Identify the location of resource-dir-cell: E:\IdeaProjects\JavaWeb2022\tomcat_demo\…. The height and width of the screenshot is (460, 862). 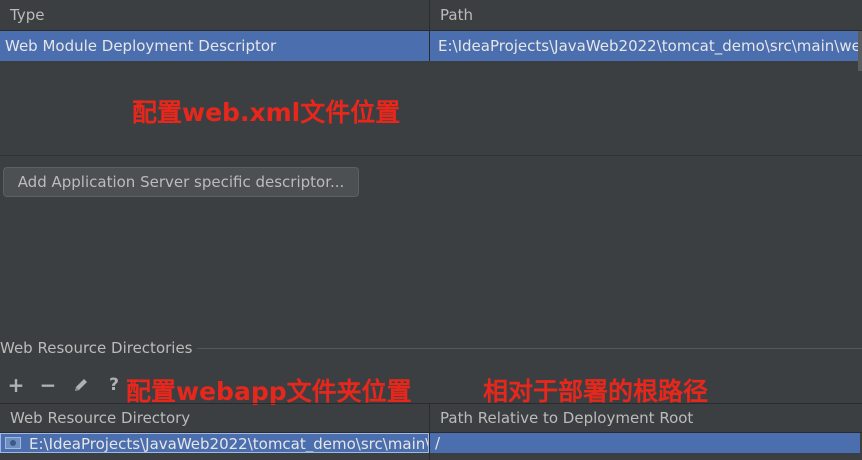
(229, 444).